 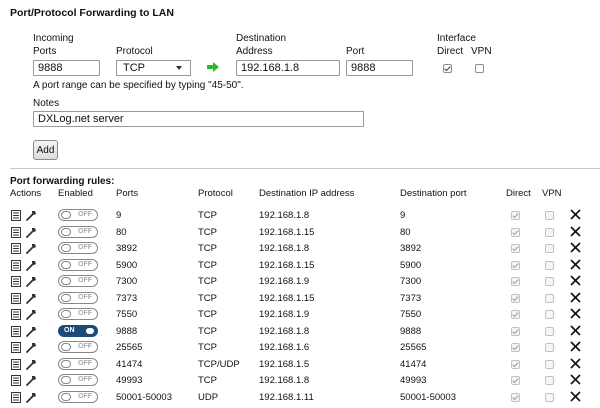 What do you see at coordinates (153, 68) in the screenshot?
I see `protocol-select: TCP` at bounding box center [153, 68].